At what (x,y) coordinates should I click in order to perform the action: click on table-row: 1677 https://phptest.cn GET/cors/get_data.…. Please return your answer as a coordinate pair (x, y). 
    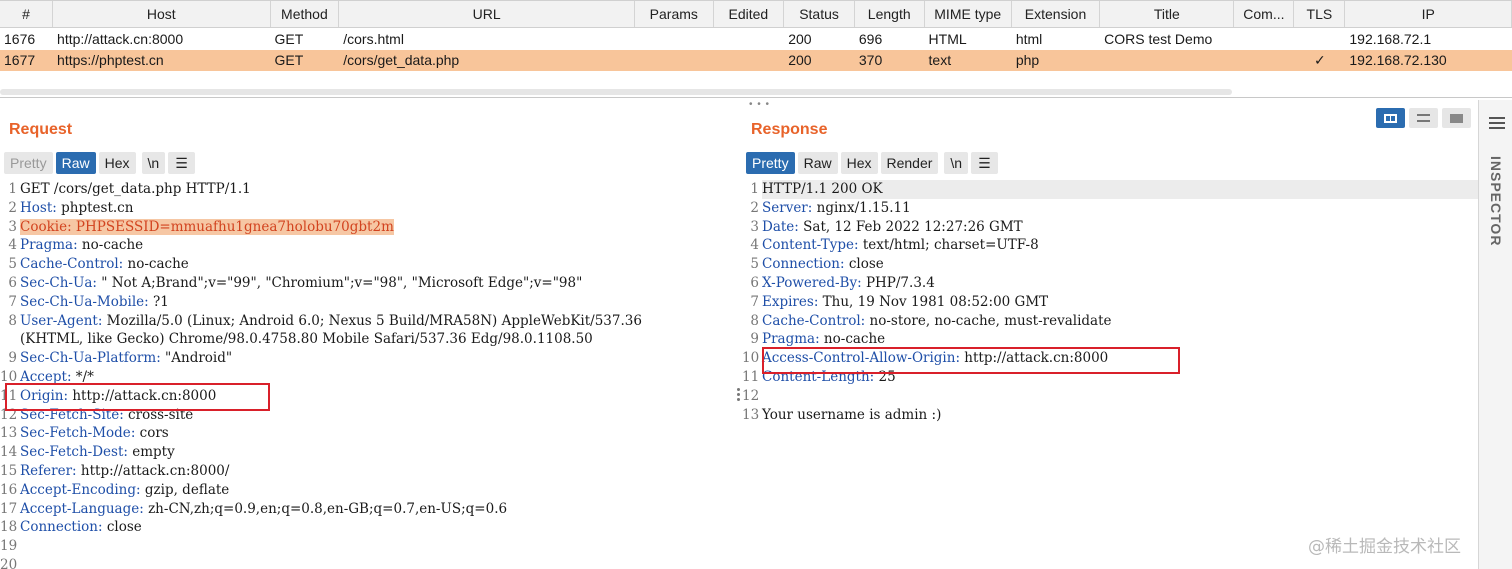
    Looking at the image, I should click on (756, 60).